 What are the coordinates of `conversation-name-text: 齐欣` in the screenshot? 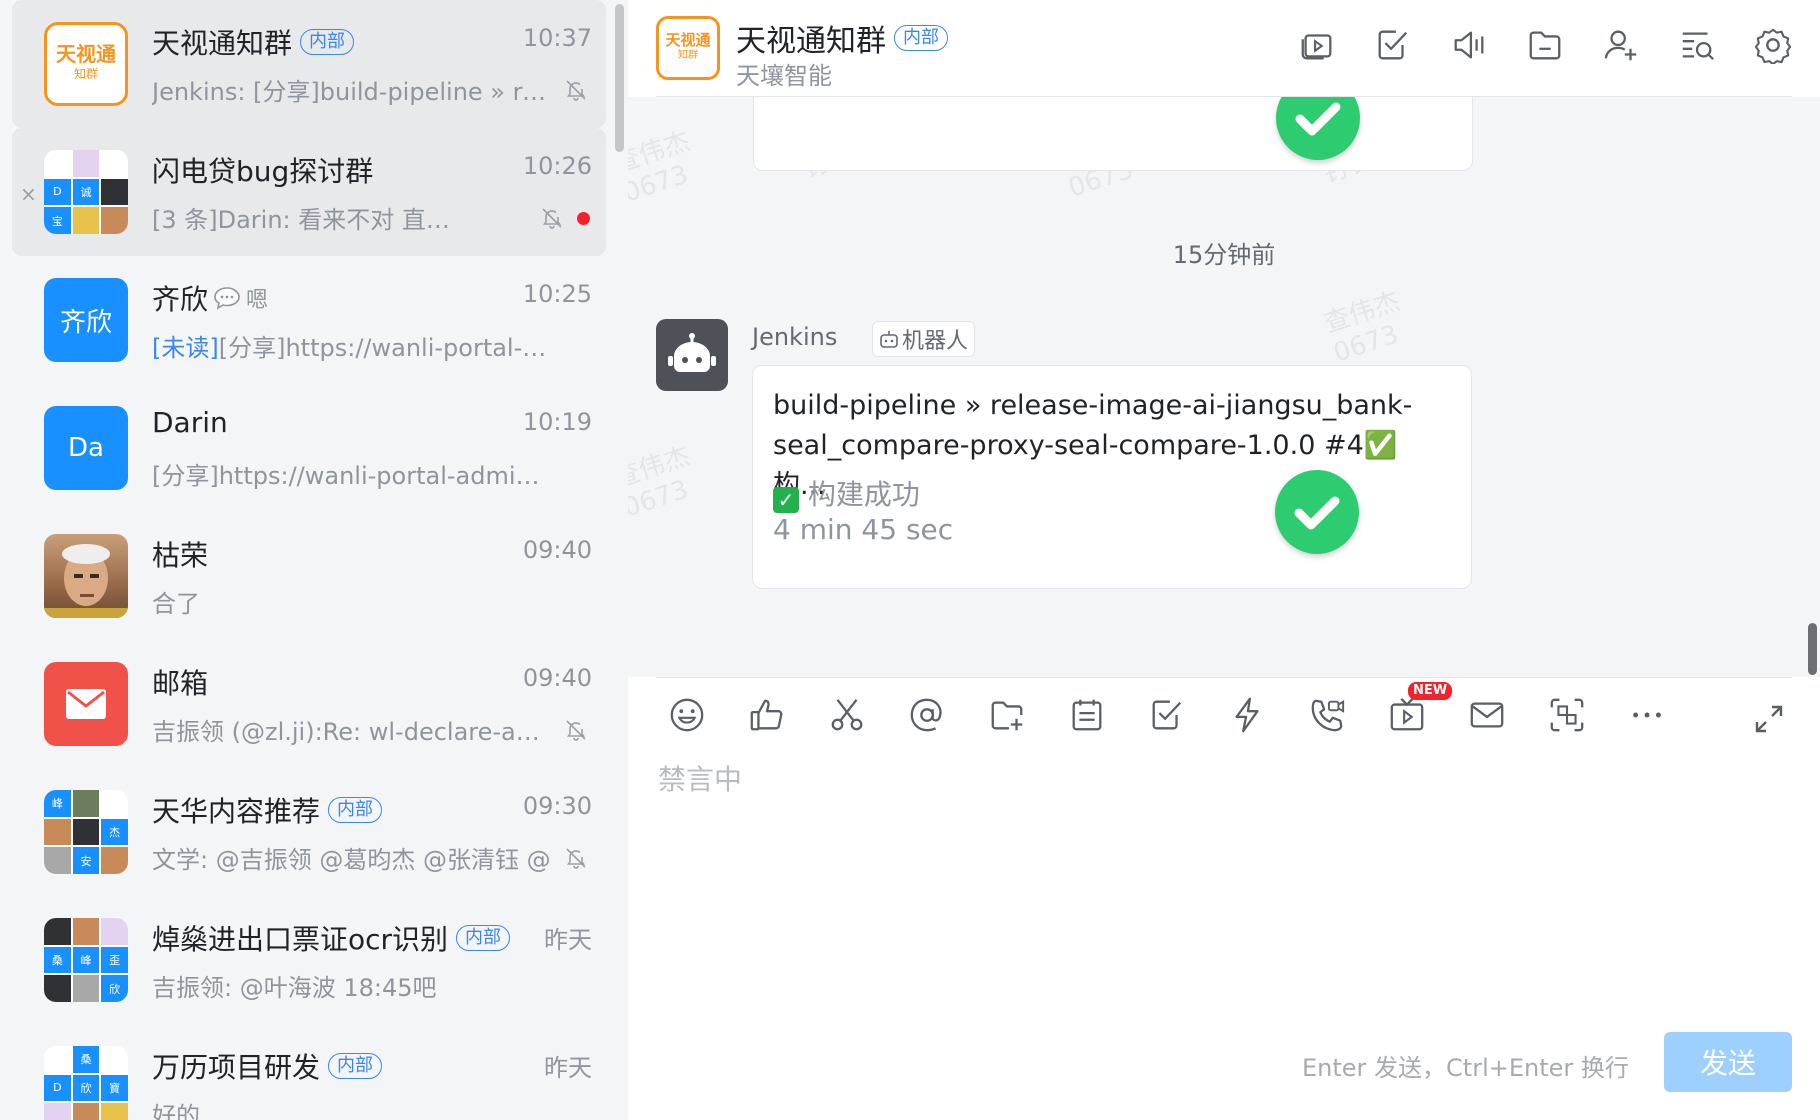 It's located at (180, 299).